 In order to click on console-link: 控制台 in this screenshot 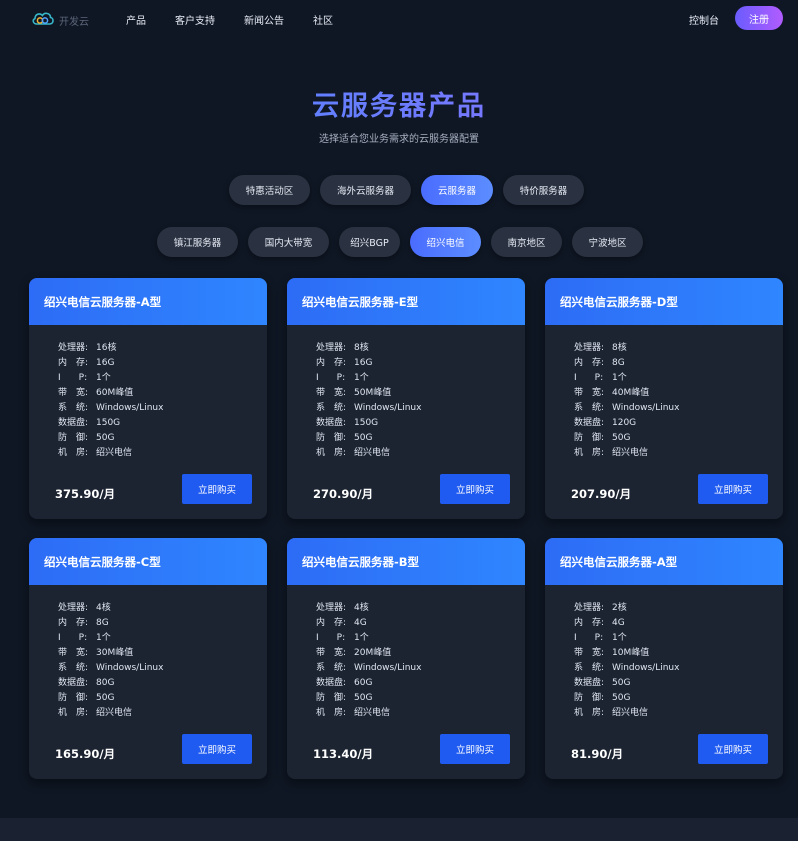, I will do `click(704, 19)`.